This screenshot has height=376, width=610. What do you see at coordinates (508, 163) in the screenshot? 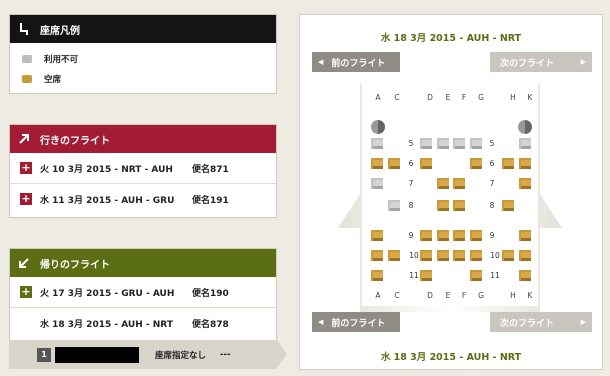
I see `seat-6h` at bounding box center [508, 163].